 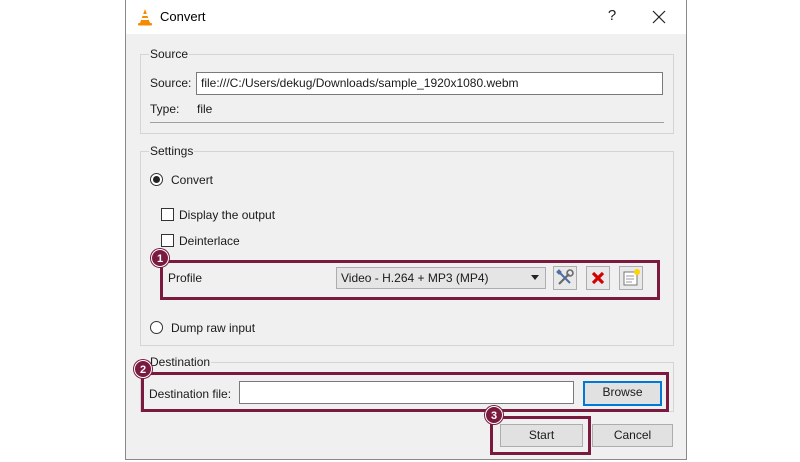 What do you see at coordinates (160, 258) in the screenshot?
I see `annotation-badge-1: 1` at bounding box center [160, 258].